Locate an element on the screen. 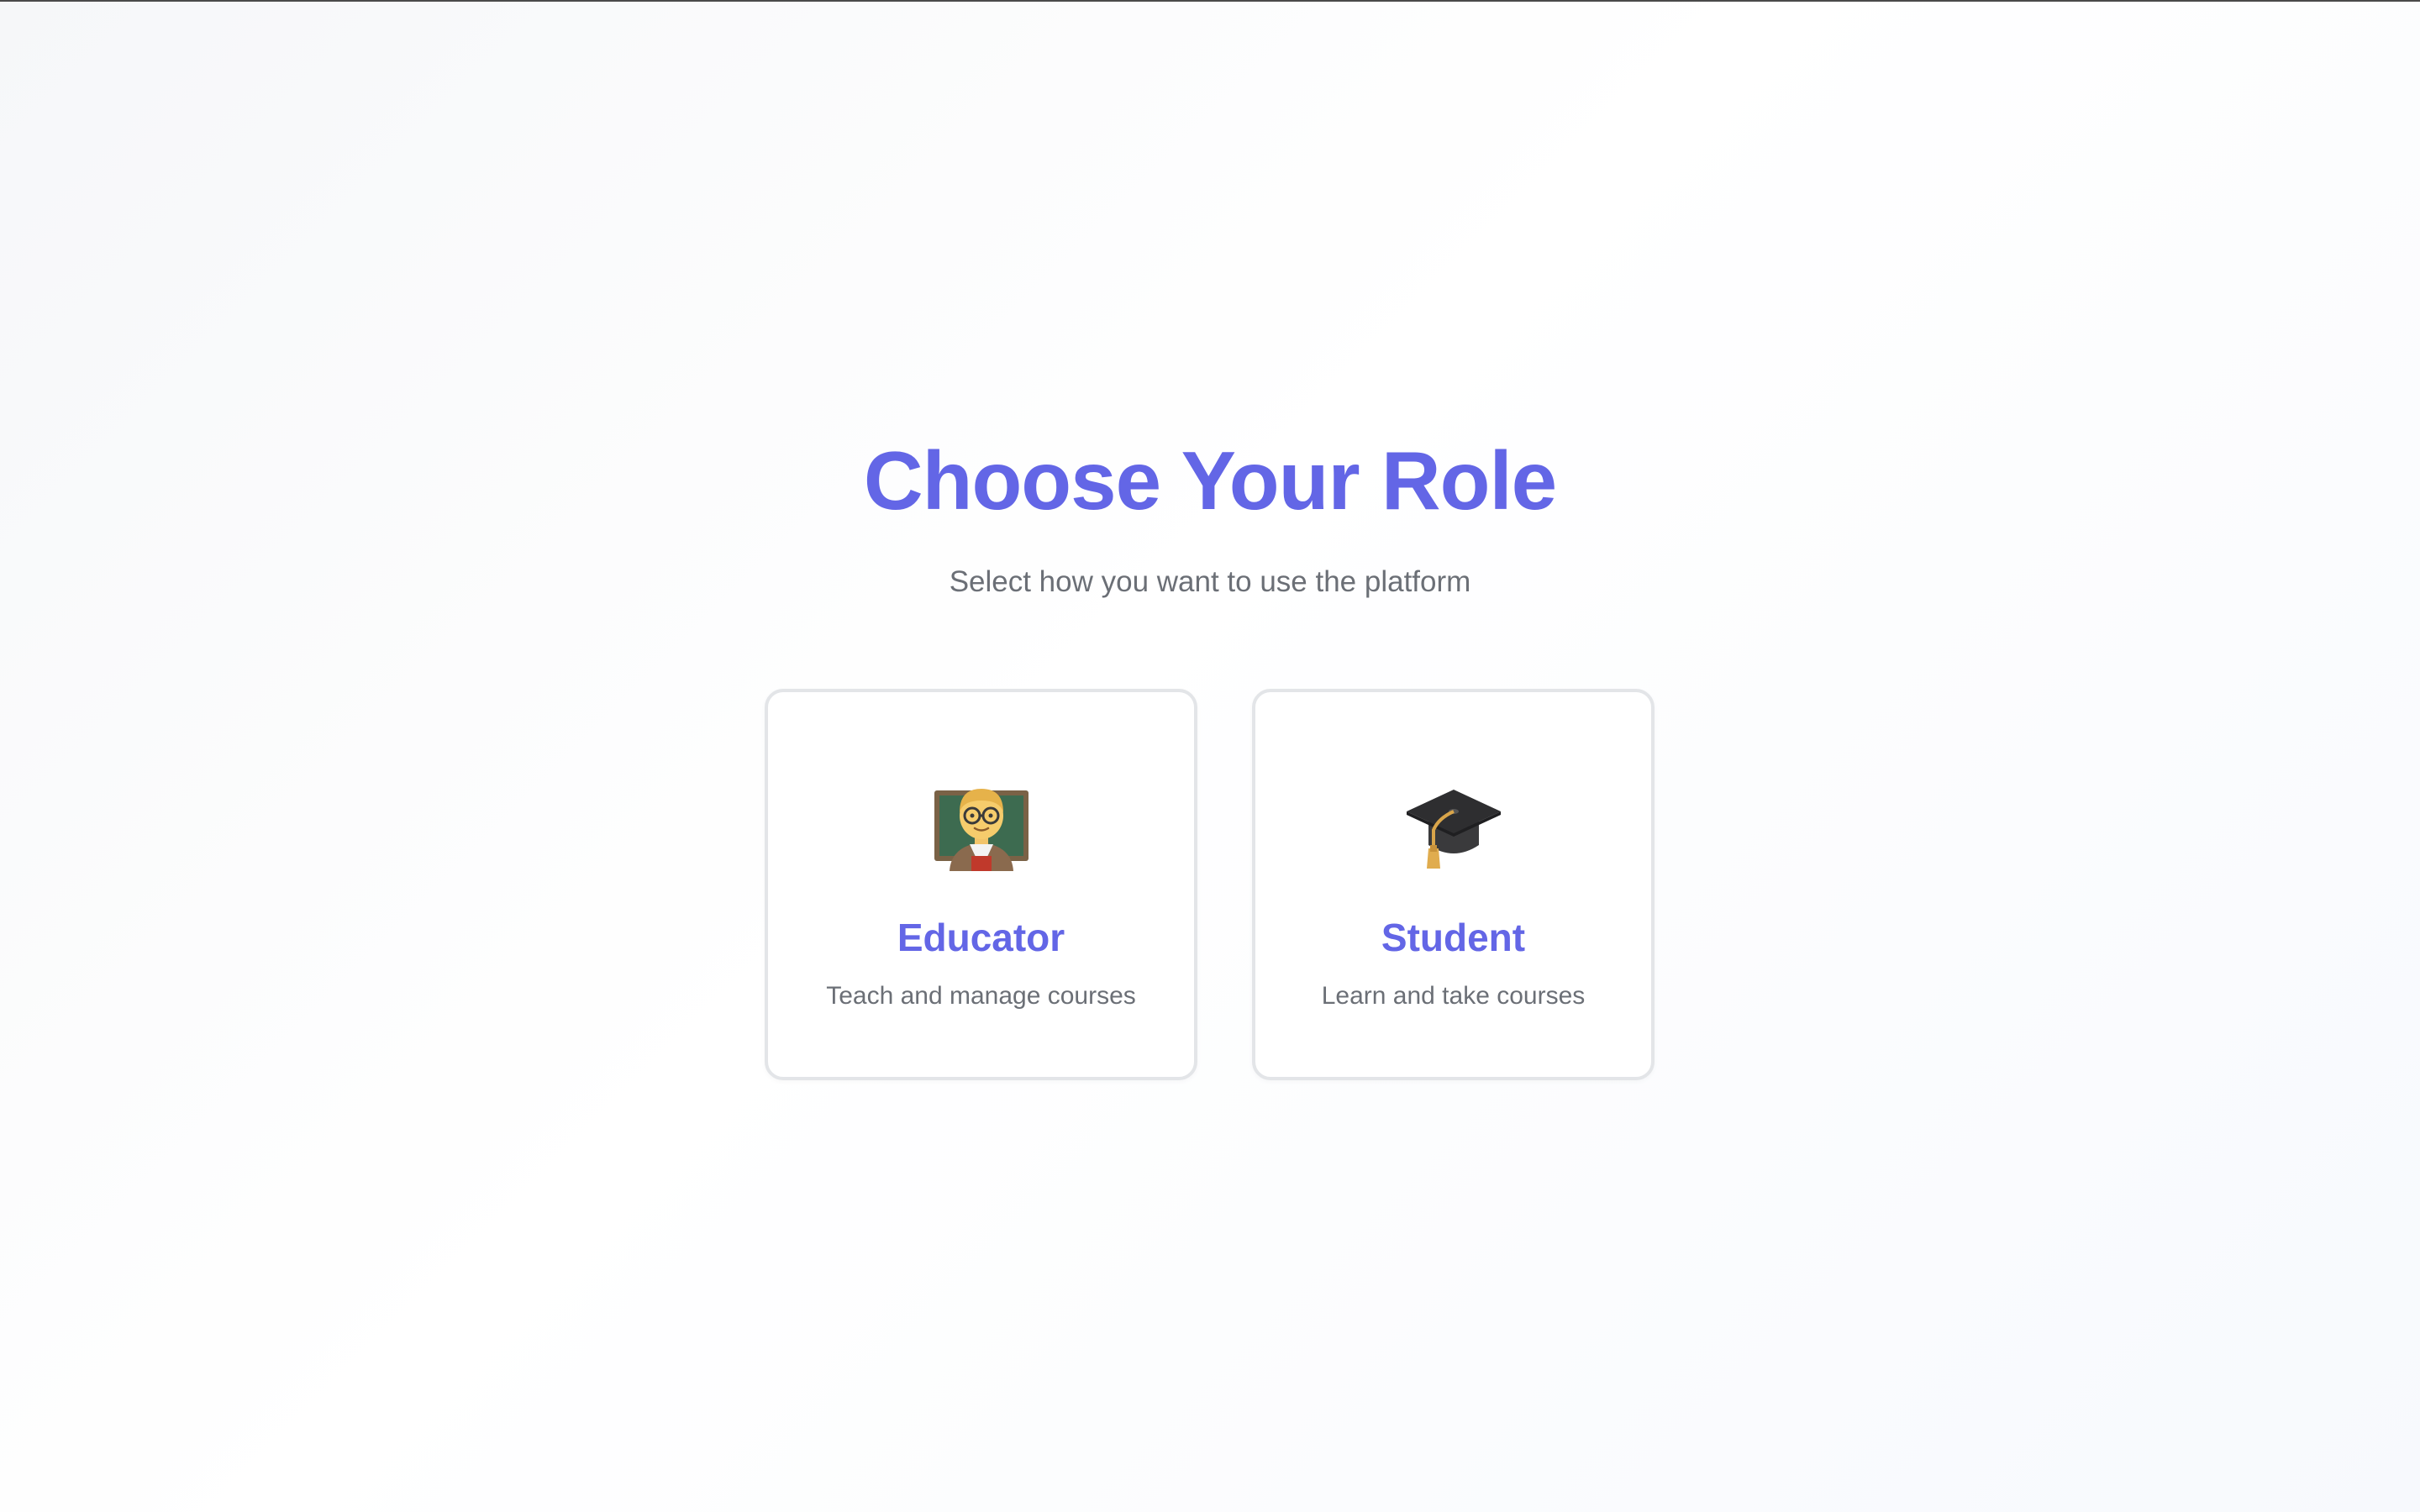 The height and width of the screenshot is (1512, 2420). page-subtitle: Select how you want to use the platform is located at coordinates (1210, 581).